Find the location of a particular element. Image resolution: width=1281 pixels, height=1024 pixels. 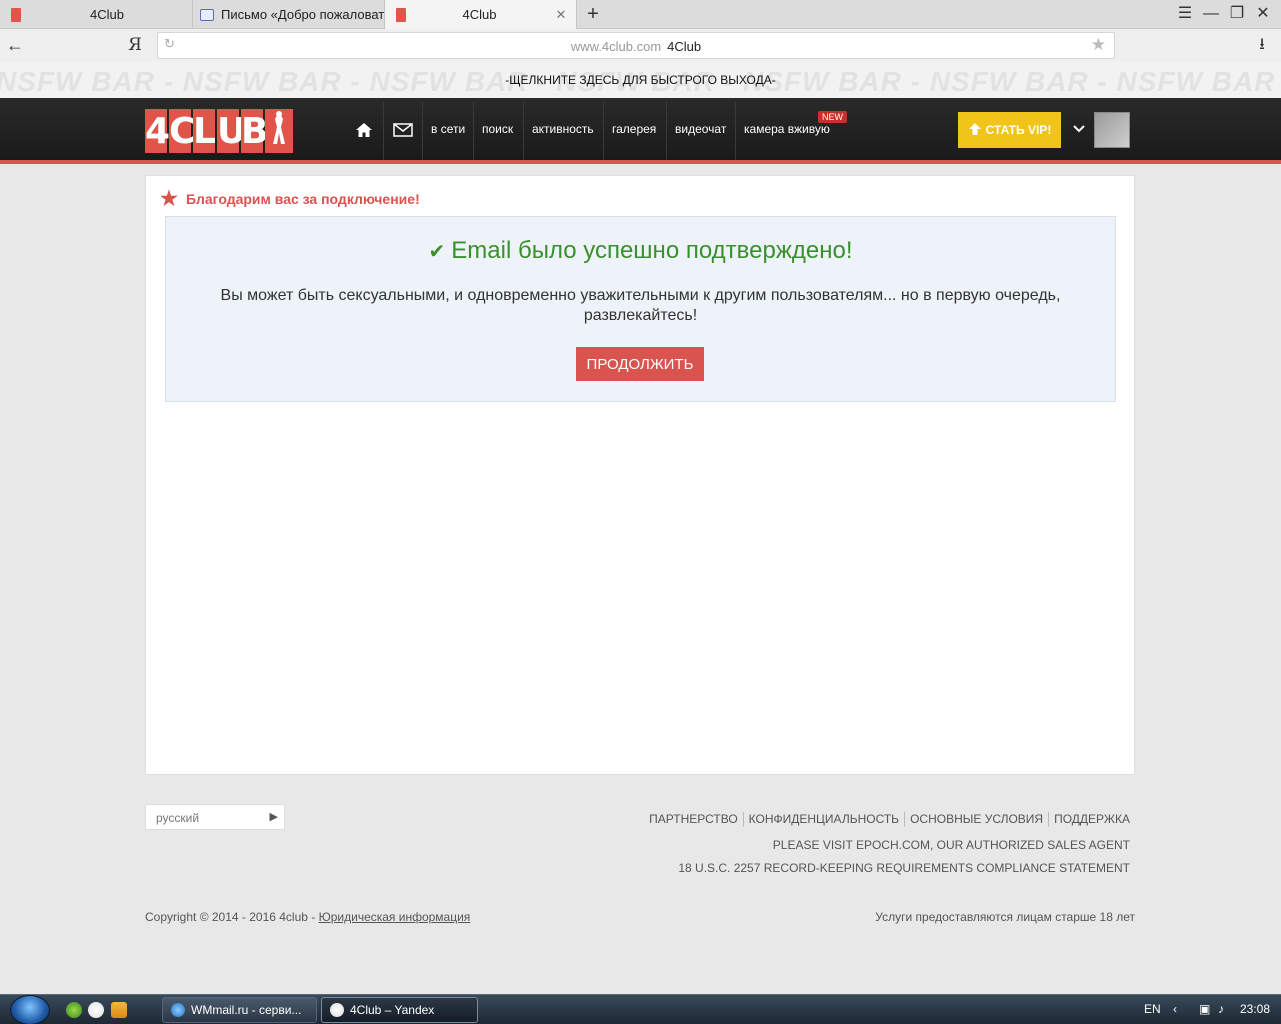

new-badge: NEW is located at coordinates (832, 117).